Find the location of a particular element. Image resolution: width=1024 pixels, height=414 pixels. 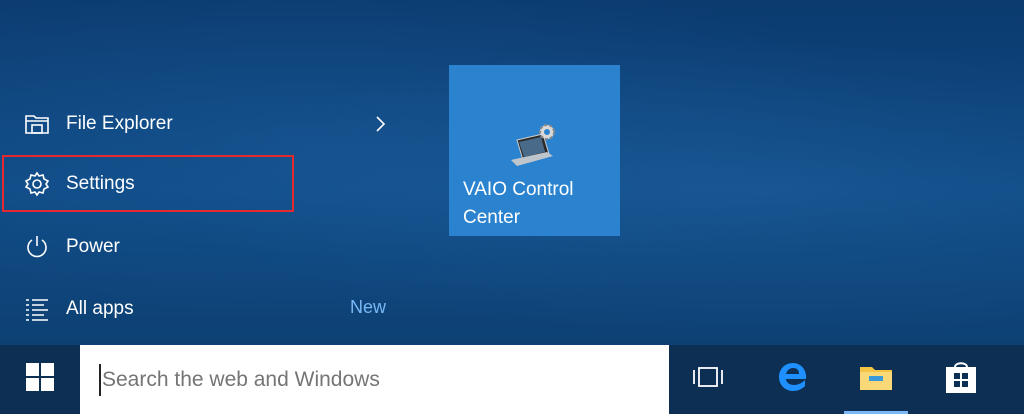

tile-vaio-control-center: VAIO Control Center is located at coordinates (534, 150).